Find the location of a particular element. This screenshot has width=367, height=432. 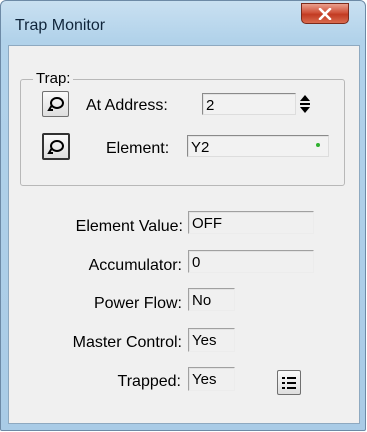

window-title: Trap Monitor is located at coordinates (60, 25).